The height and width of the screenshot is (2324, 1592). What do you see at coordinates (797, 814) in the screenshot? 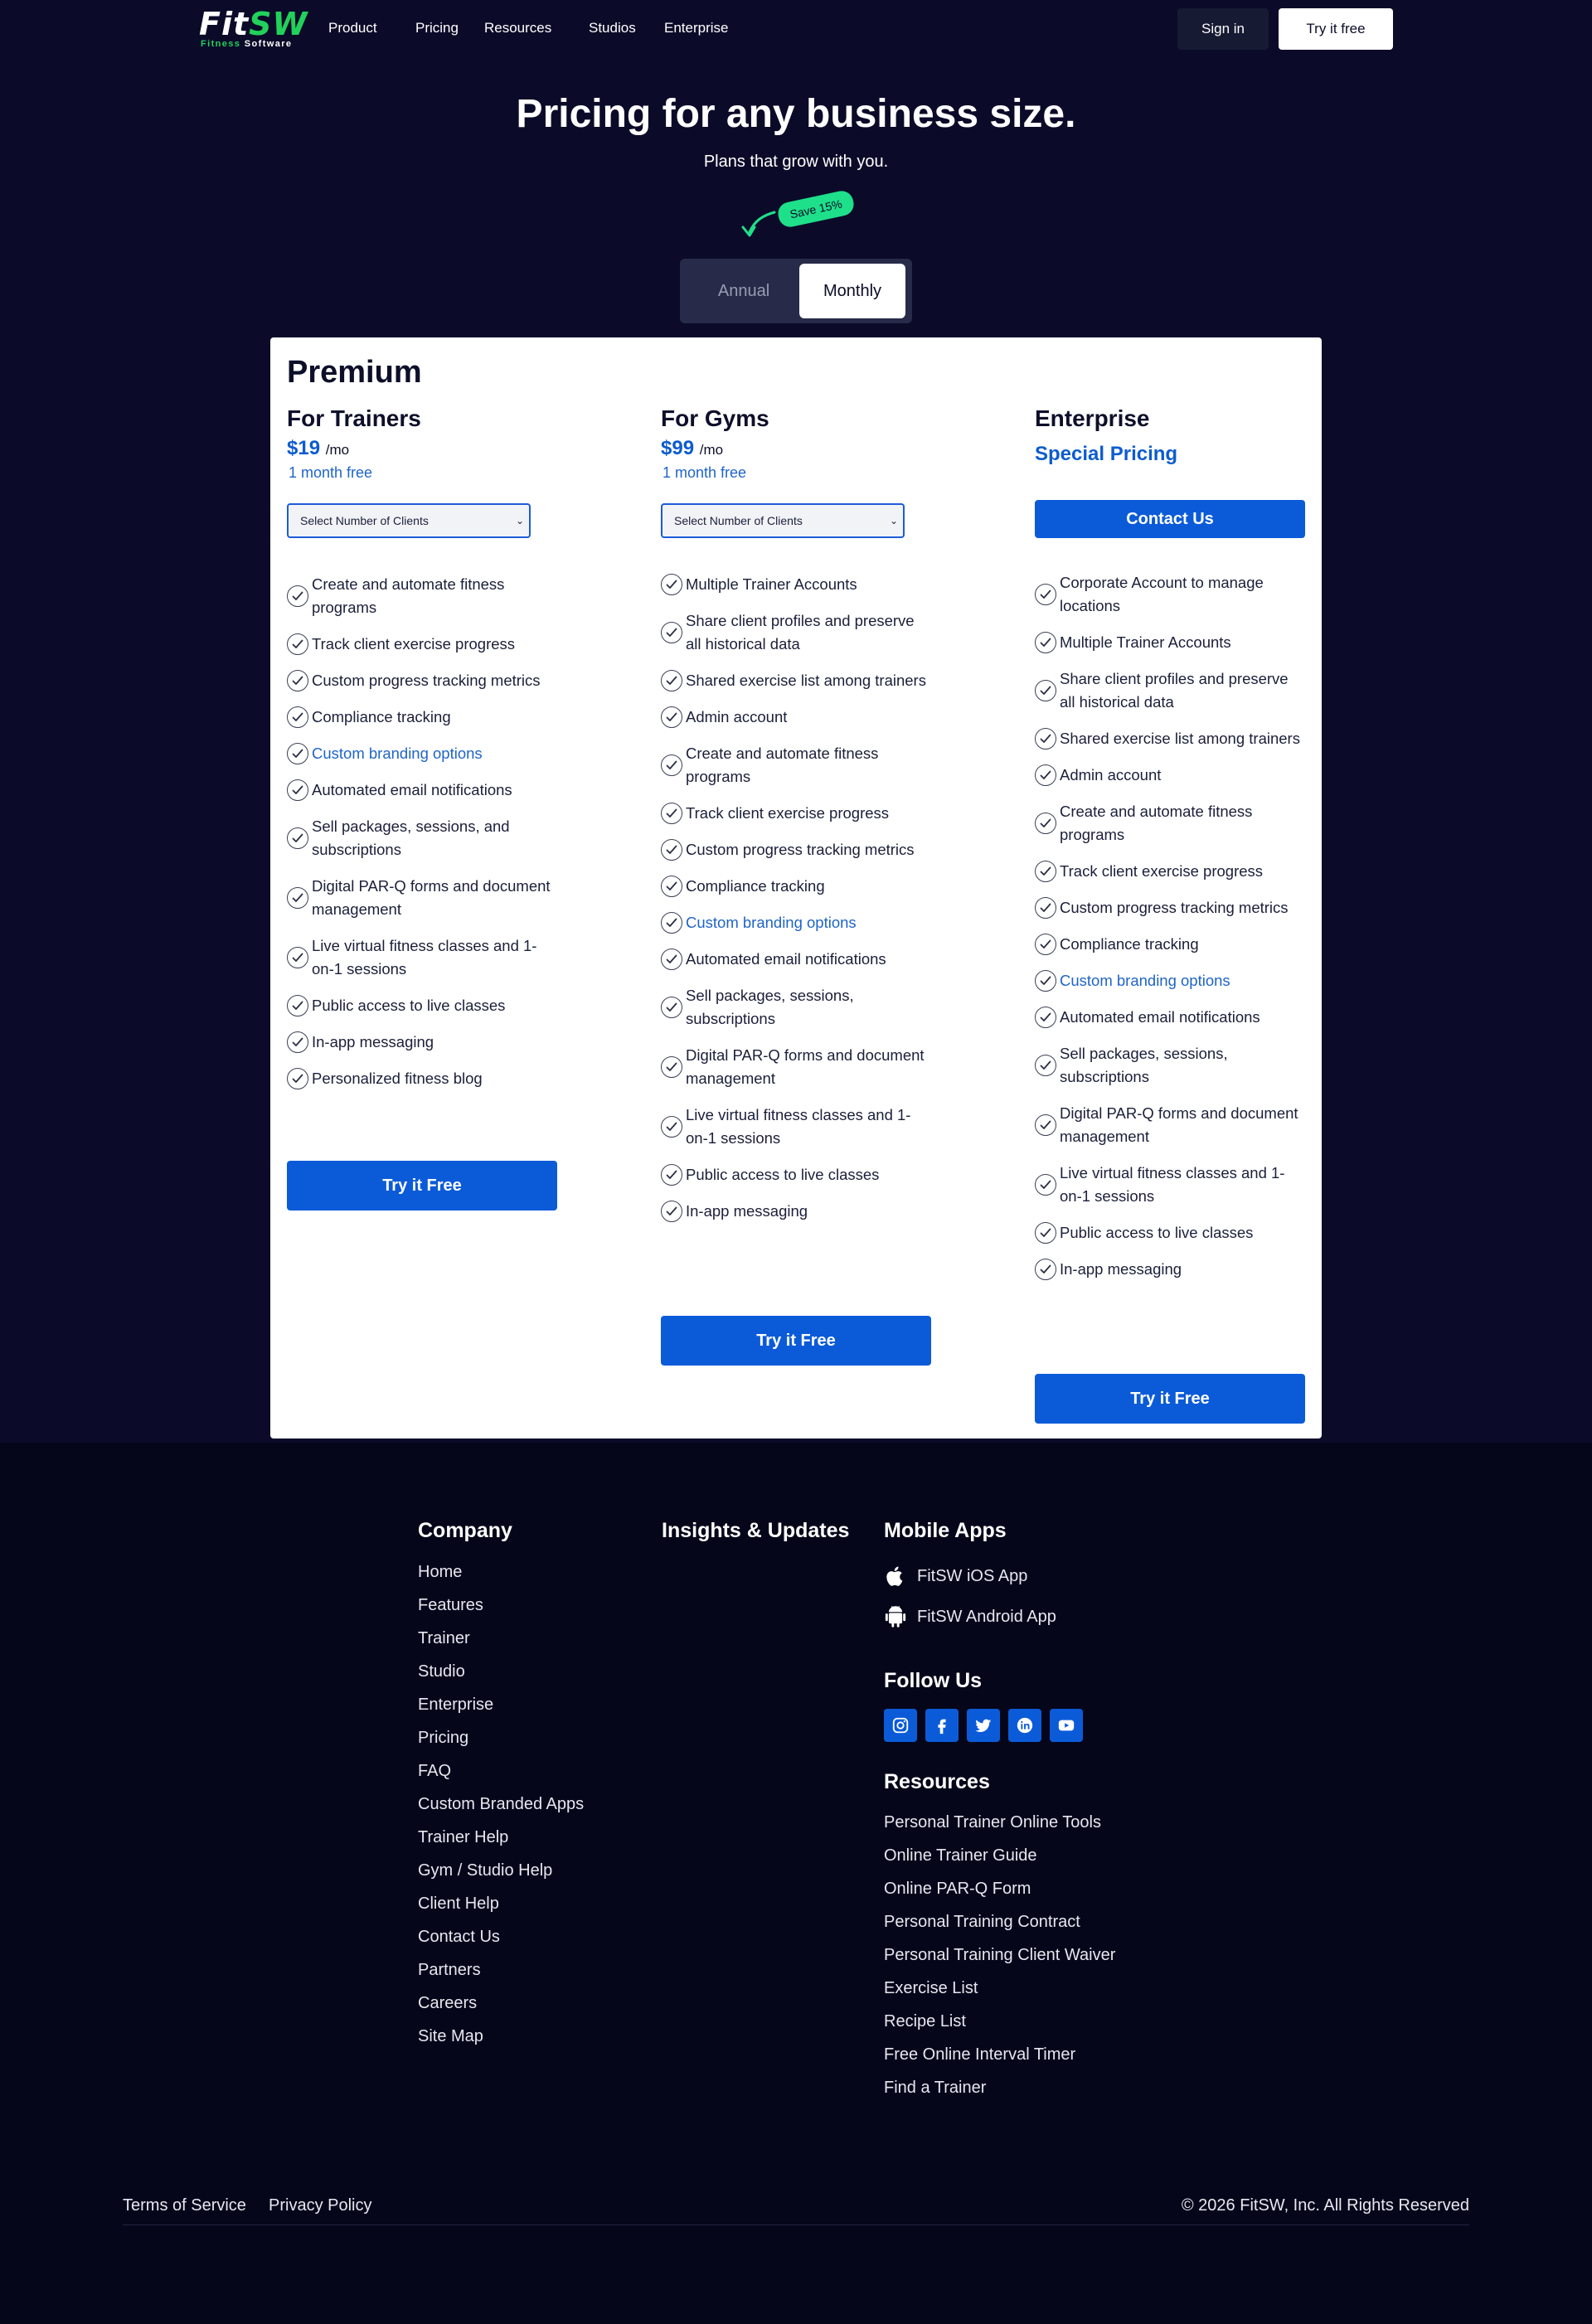
I see `feature-item: Track client exercise progress` at bounding box center [797, 814].